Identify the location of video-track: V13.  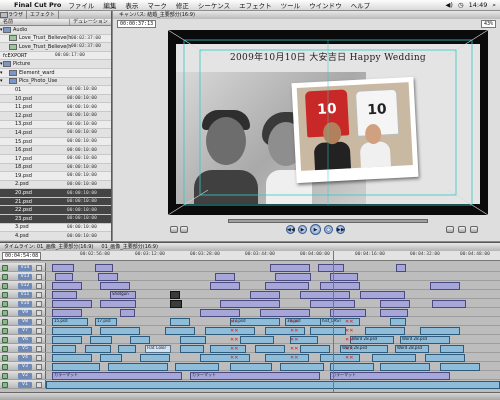
(250, 276).